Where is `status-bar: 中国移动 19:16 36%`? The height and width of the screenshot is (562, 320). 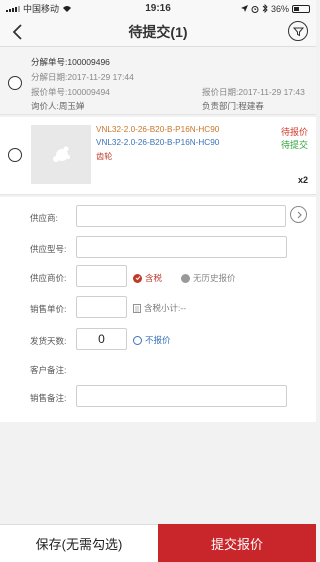
status-bar: 中国移动 19:16 36% is located at coordinates (158, 8).